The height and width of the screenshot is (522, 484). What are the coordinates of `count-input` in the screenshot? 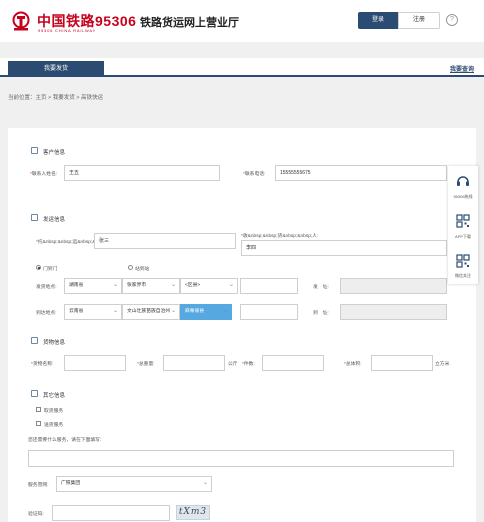 It's located at (293, 363).